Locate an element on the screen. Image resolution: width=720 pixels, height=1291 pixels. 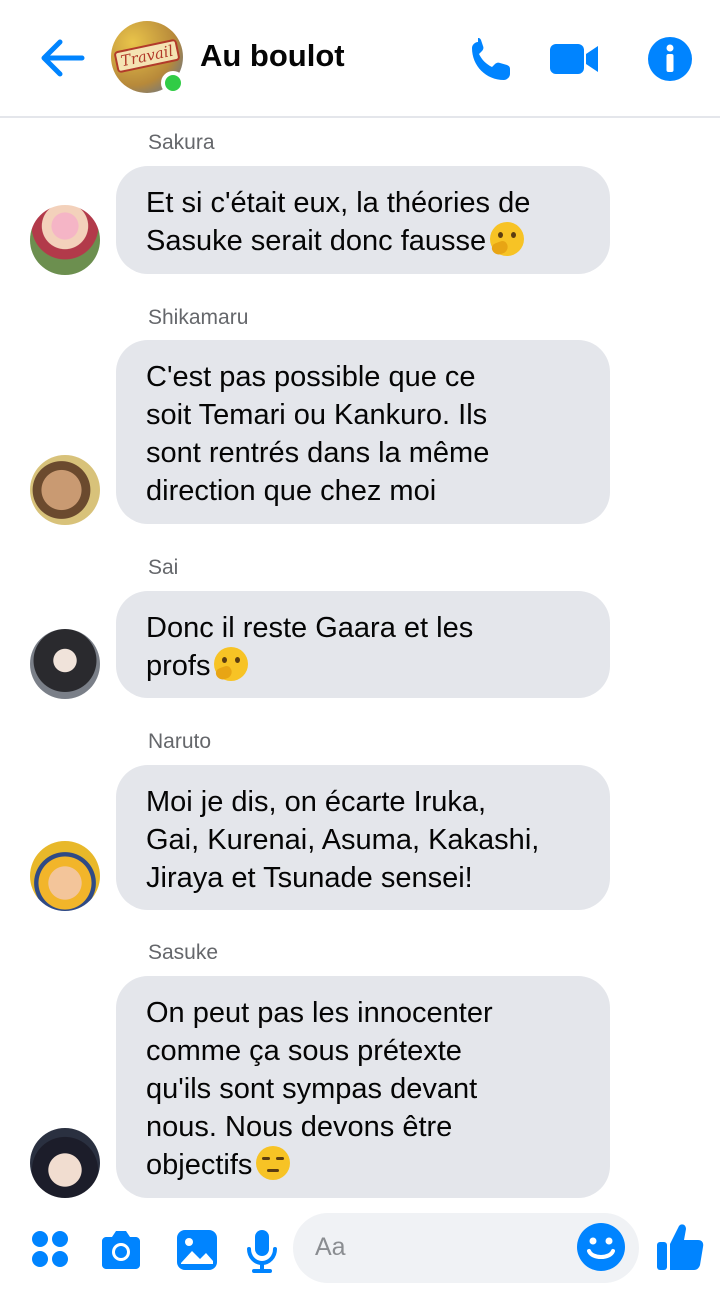
phone-icon is located at coordinates (490, 59).